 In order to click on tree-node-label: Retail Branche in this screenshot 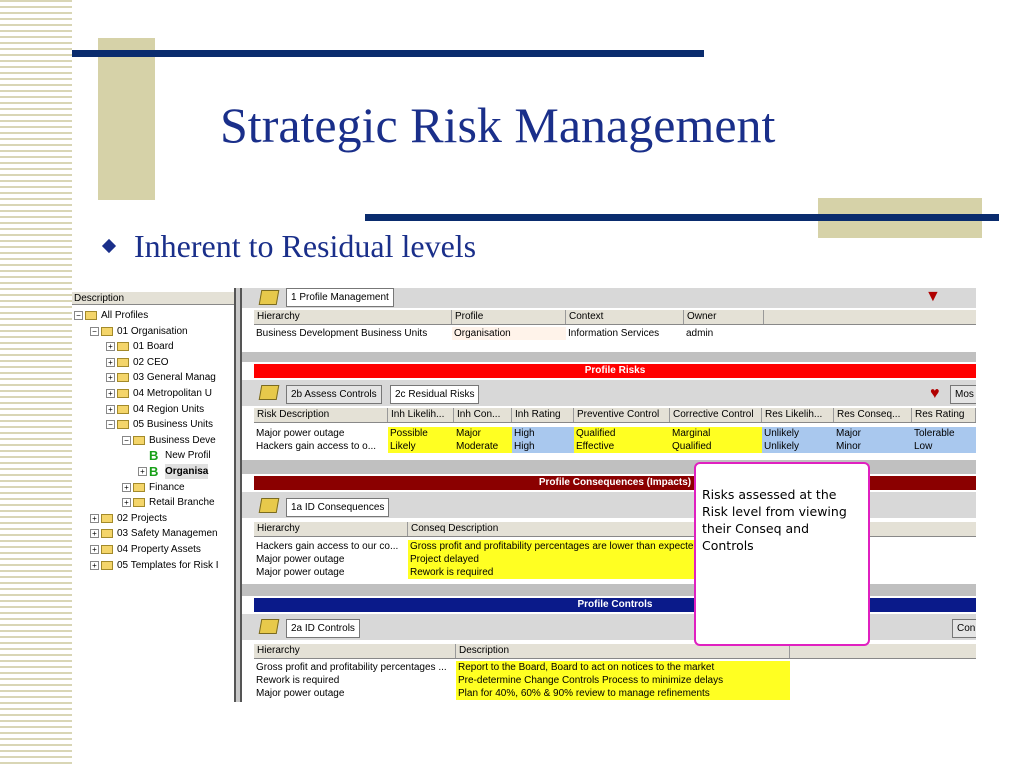, I will do `click(182, 503)`.